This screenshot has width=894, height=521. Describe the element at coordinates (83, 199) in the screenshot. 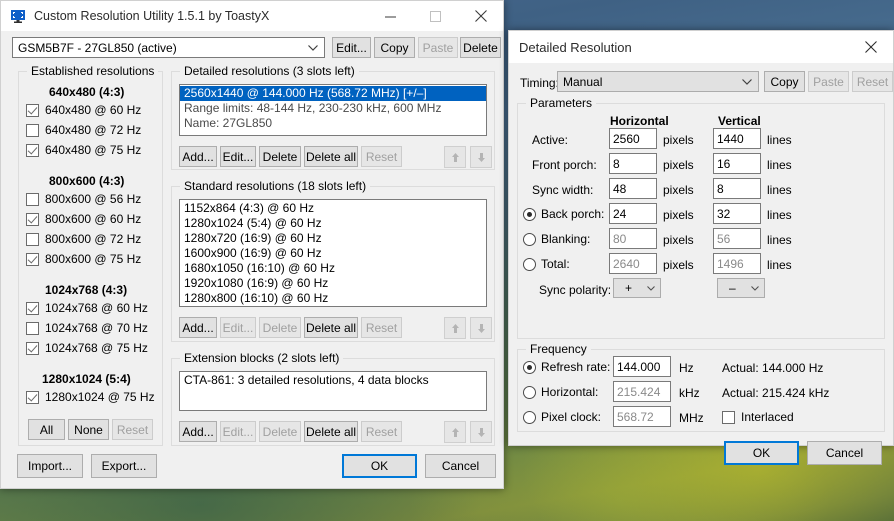

I see `established-checkbox-1-0: 800x600 @ 56 Hz` at that location.